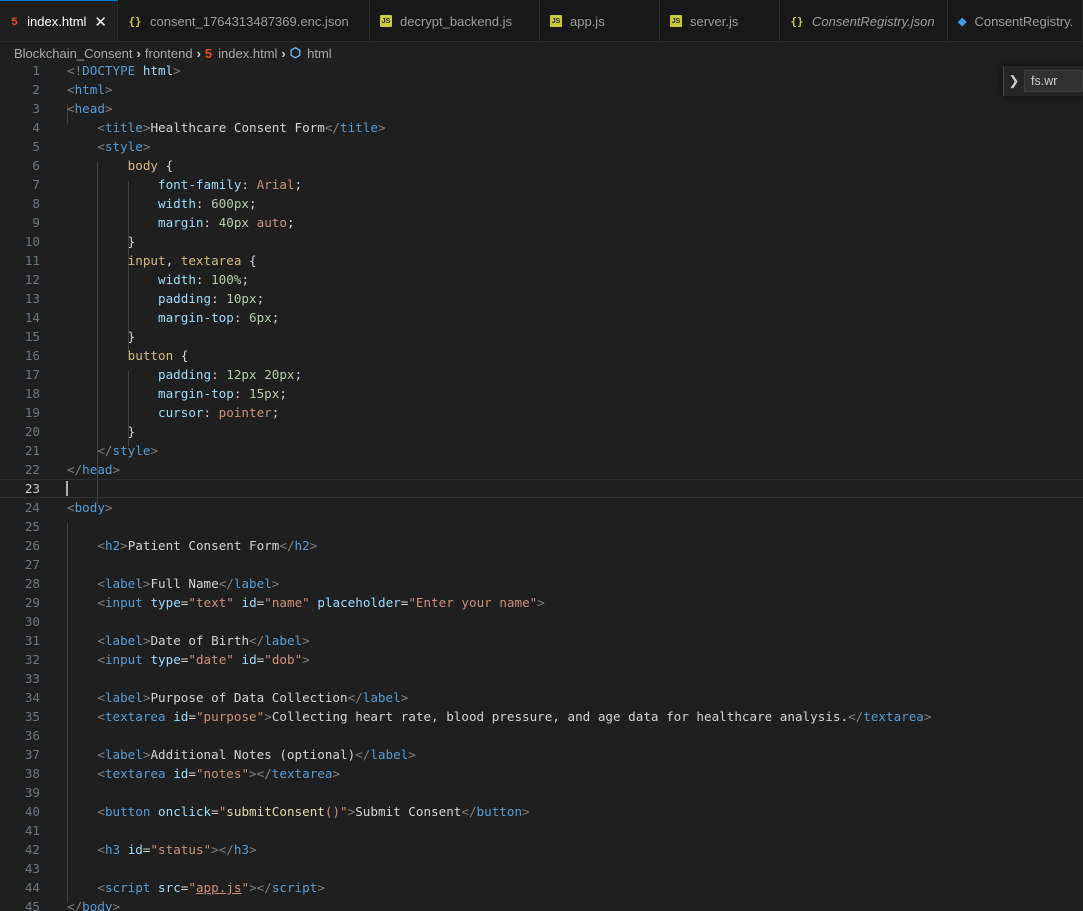 Image resolution: width=1083 pixels, height=911 pixels. What do you see at coordinates (541, 904) in the screenshot?
I see `code-line: 45 </body>` at bounding box center [541, 904].